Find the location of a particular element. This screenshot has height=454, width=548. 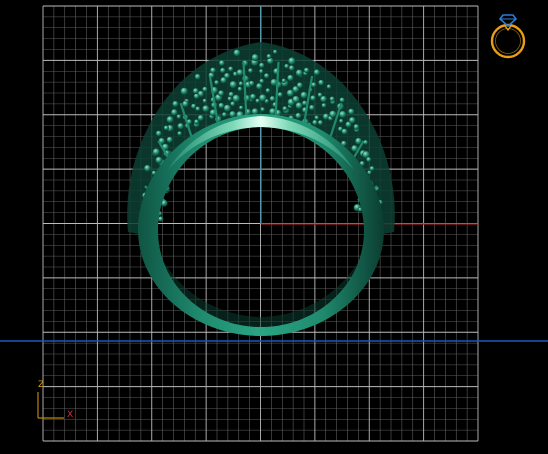

ring-view-icon is located at coordinates (508, 35).